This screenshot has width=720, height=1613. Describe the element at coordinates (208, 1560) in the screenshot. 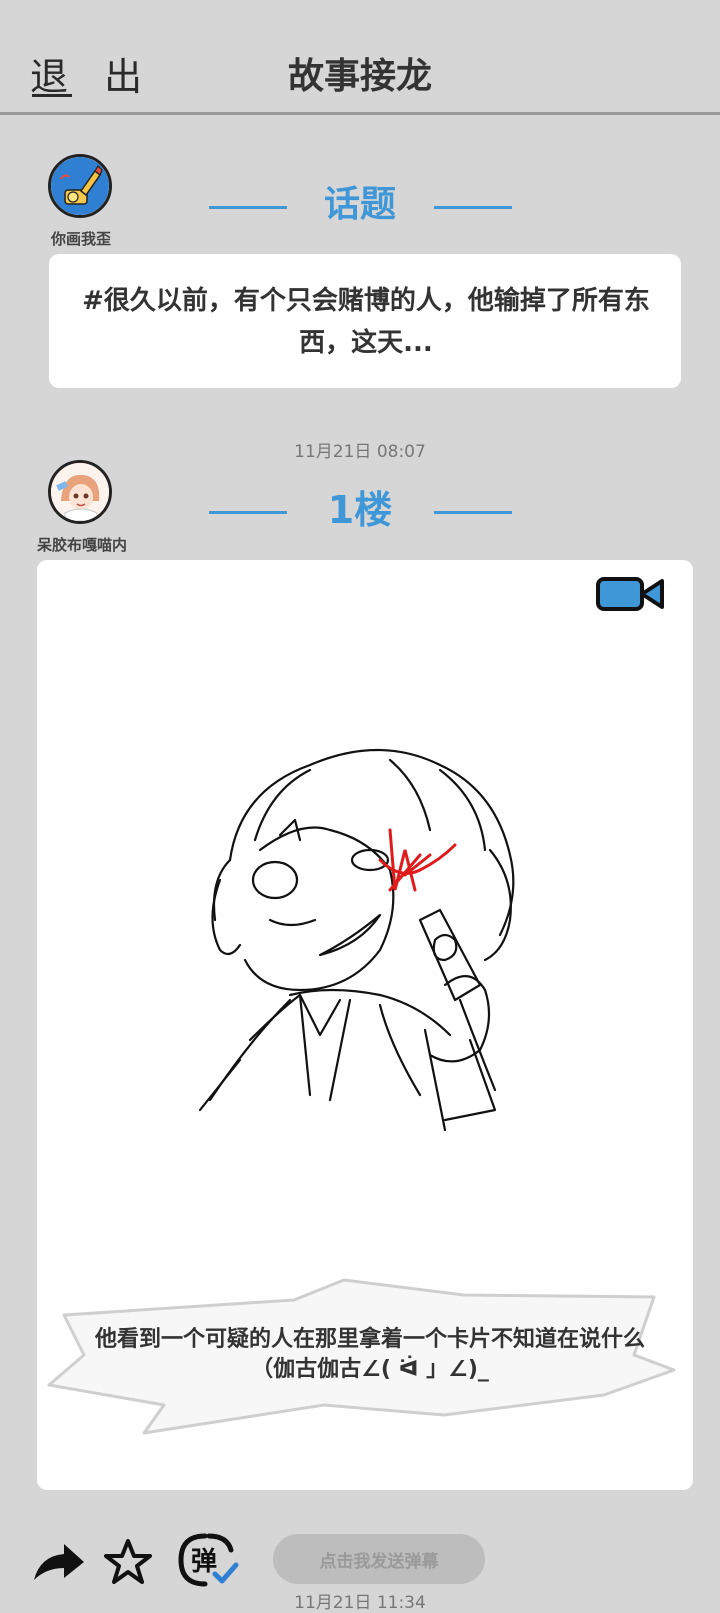

I see `danmaku-toggle-icon: 弹` at that location.